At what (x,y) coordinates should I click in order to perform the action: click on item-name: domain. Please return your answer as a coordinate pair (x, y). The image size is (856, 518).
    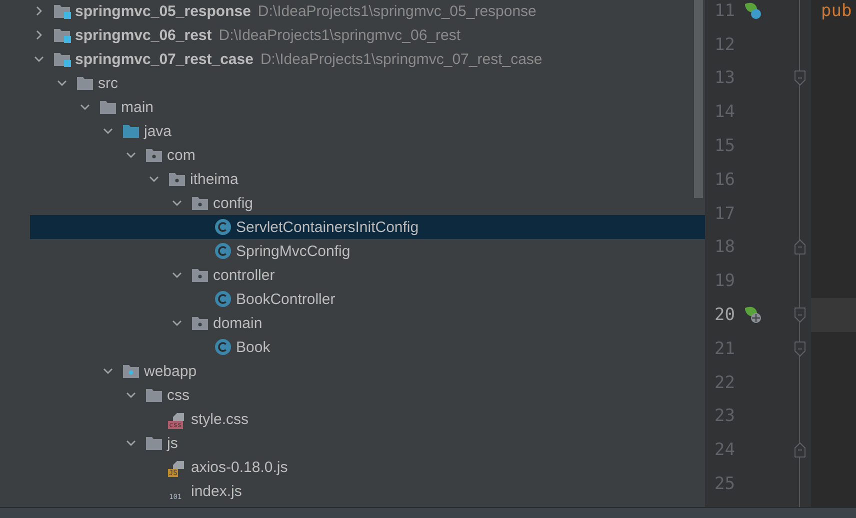
    Looking at the image, I should click on (237, 323).